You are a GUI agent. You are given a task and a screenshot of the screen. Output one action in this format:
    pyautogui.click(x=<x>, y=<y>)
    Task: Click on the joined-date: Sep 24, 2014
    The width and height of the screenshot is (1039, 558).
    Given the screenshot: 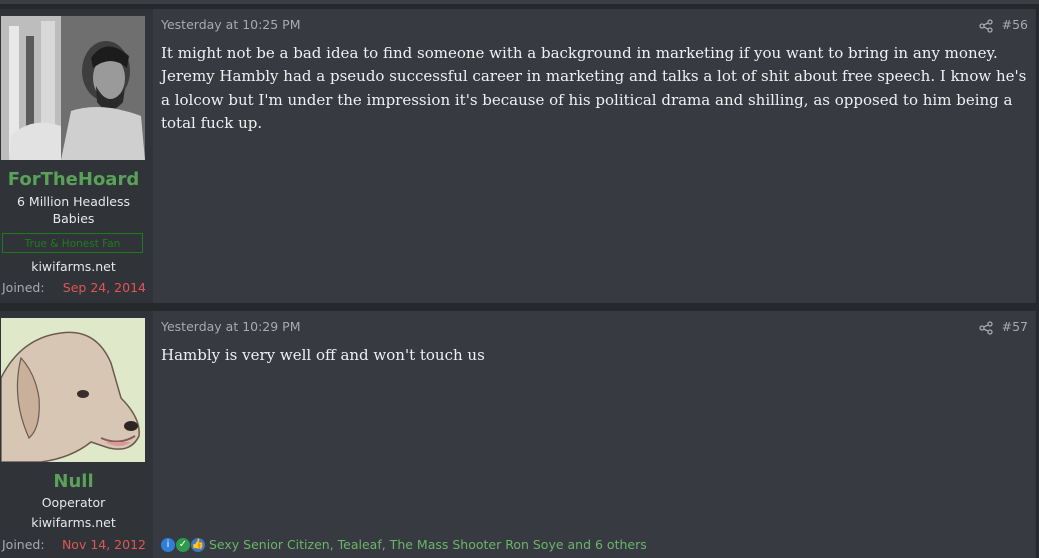 What is the action you would take?
    pyautogui.click(x=104, y=287)
    